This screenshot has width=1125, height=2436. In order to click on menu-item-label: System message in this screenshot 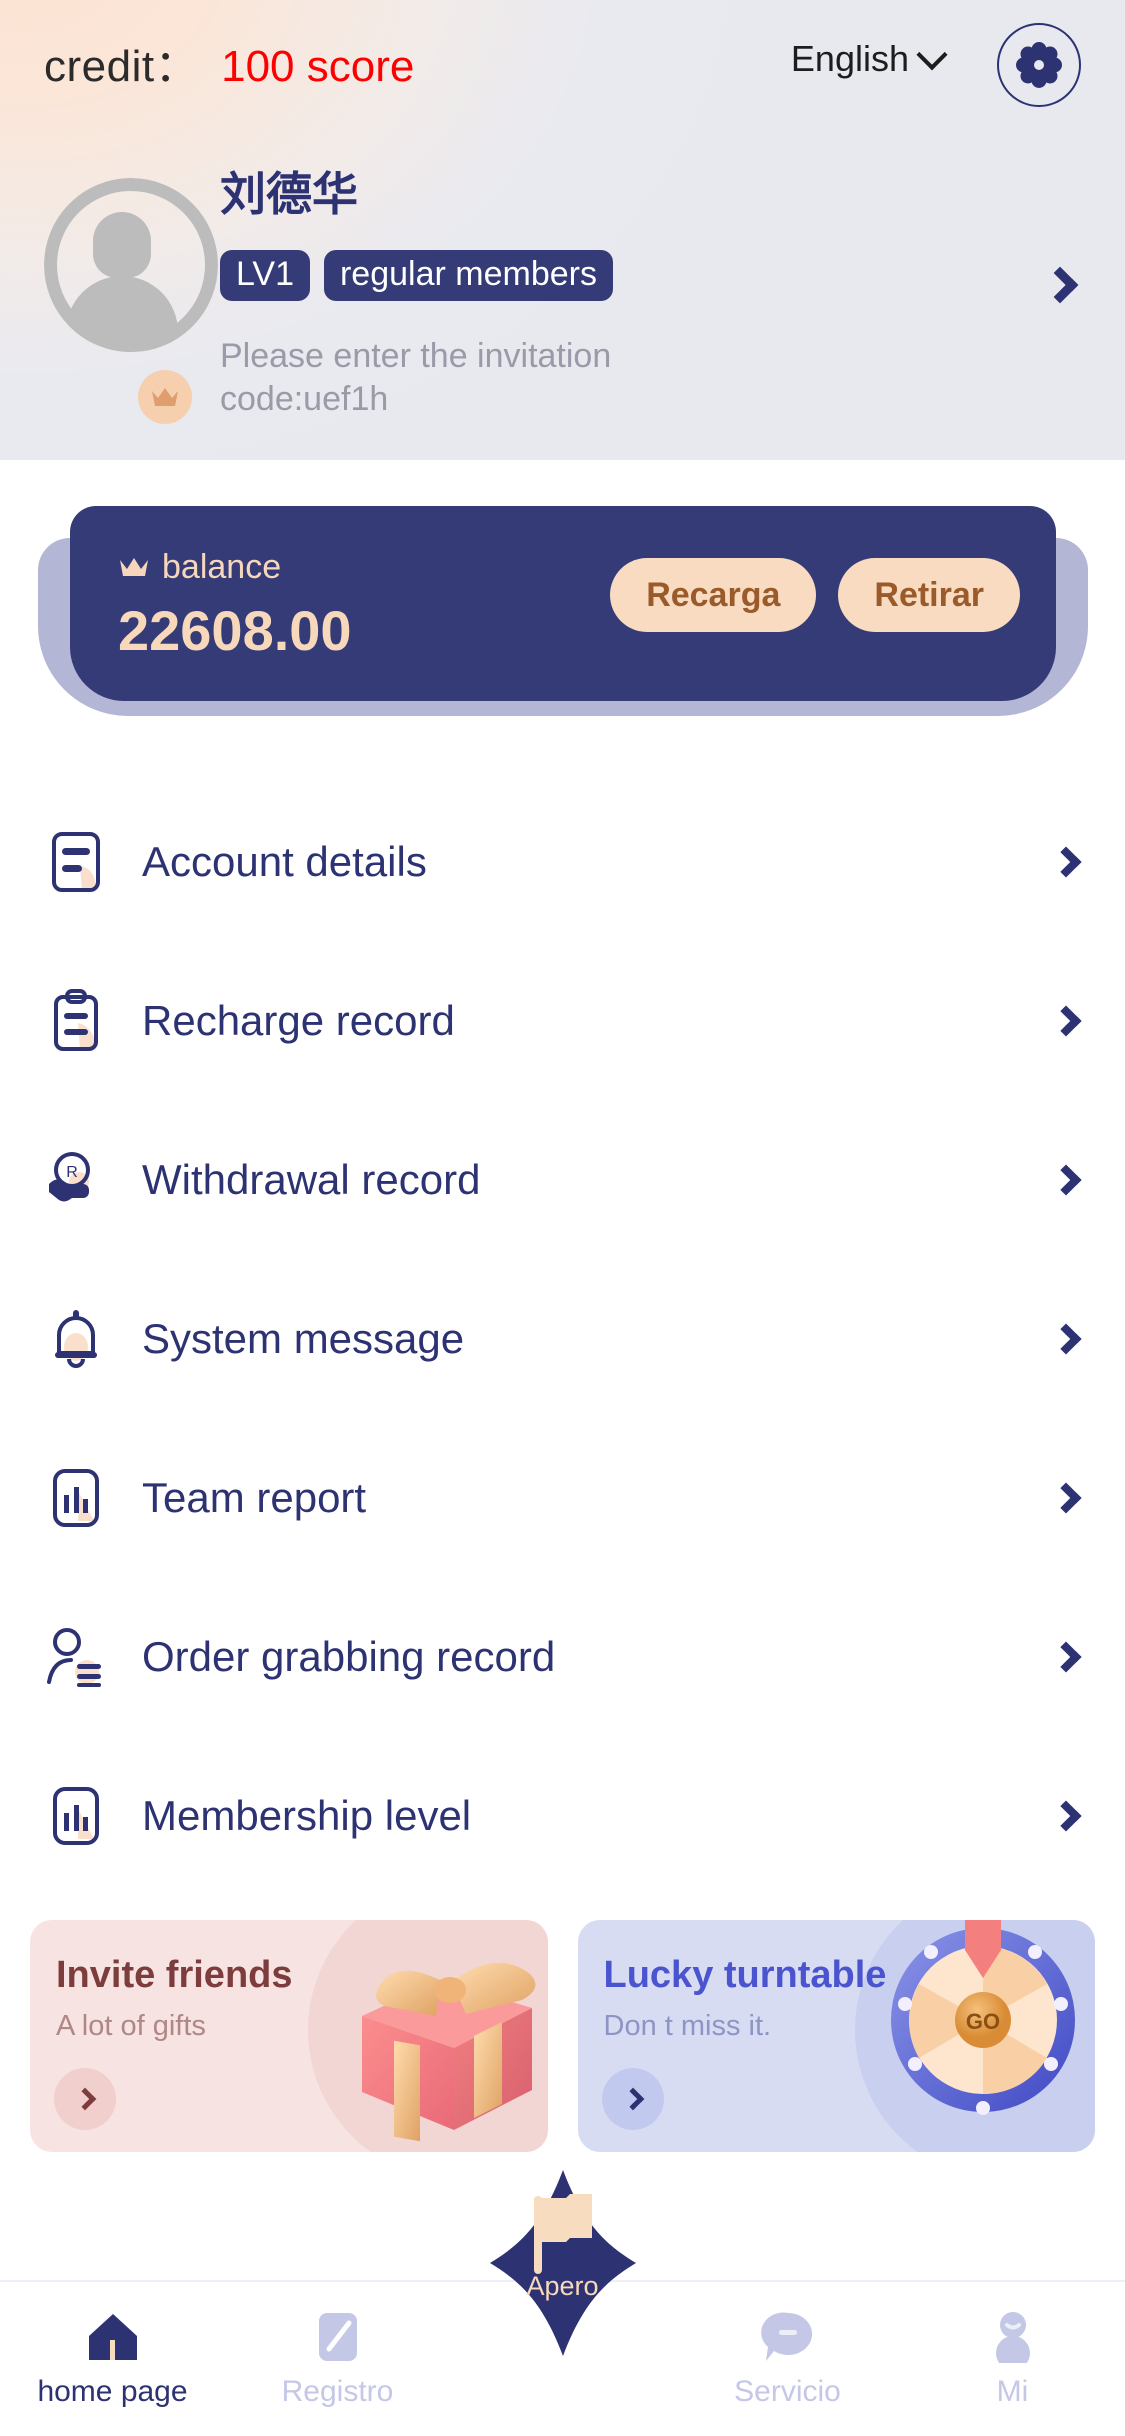, I will do `click(303, 1338)`.